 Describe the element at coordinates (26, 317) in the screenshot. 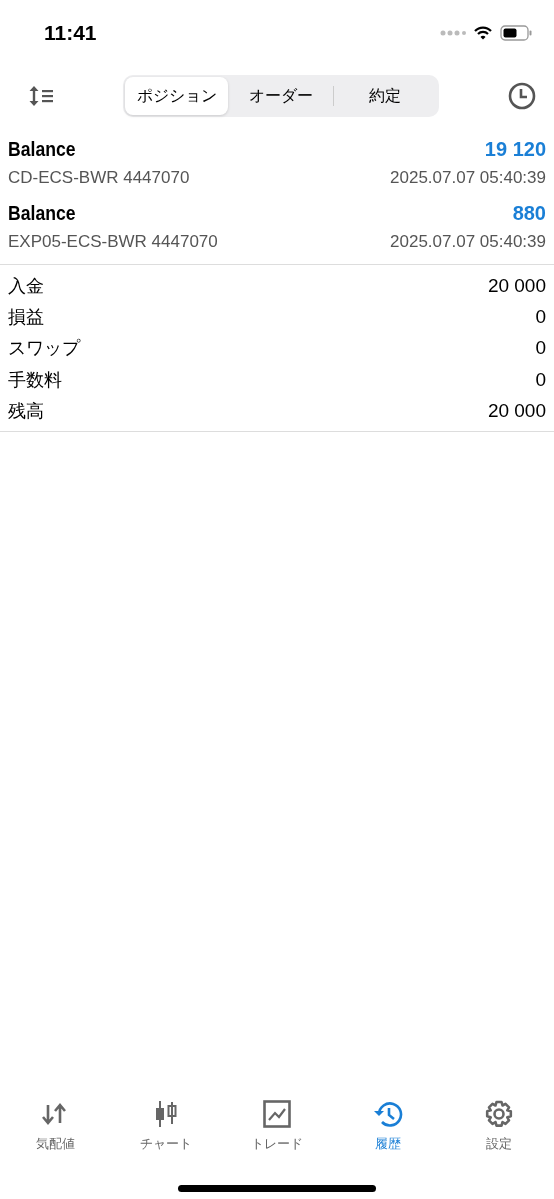

I see `summary-label: 損益` at that location.